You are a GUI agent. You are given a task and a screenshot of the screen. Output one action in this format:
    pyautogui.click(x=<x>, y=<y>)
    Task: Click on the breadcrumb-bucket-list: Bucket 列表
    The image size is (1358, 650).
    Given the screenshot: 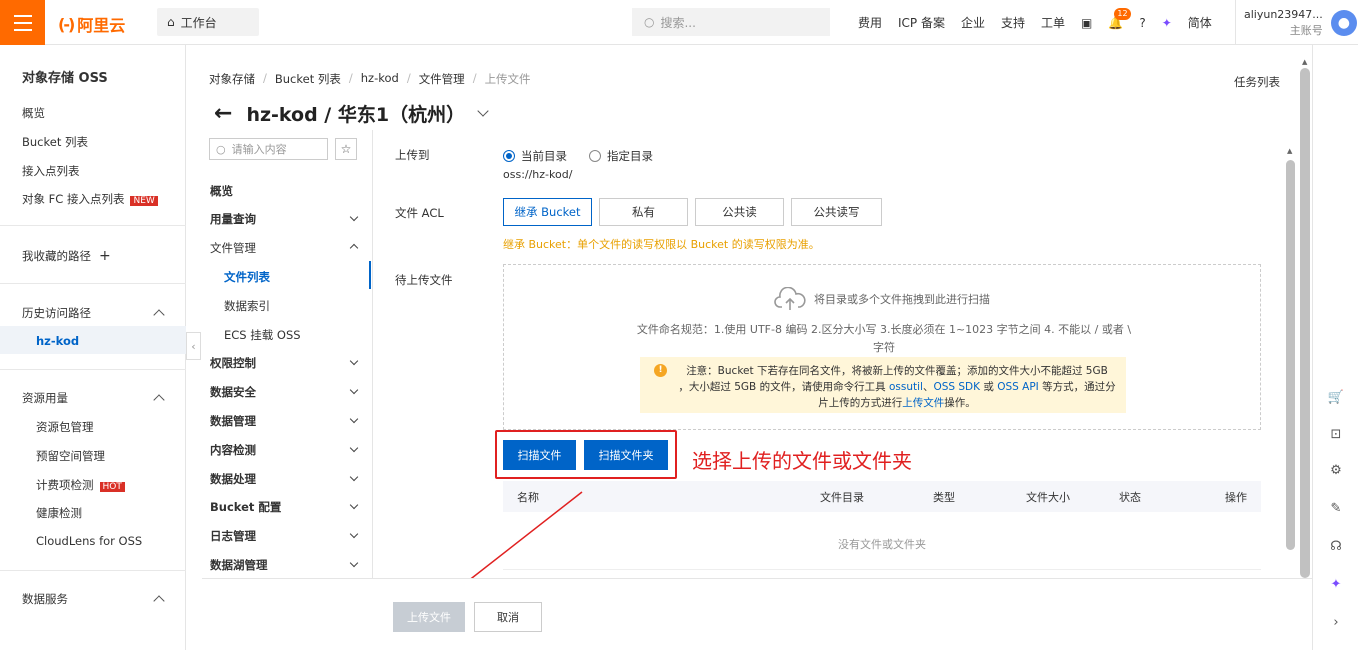 What is the action you would take?
    pyautogui.click(x=308, y=79)
    